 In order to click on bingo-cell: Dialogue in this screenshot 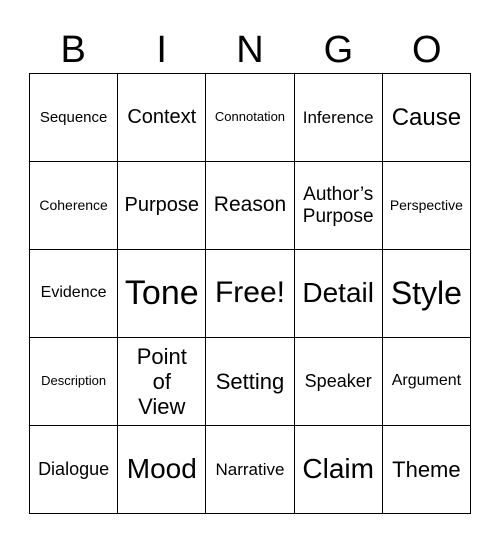, I will do `click(74, 470)`.